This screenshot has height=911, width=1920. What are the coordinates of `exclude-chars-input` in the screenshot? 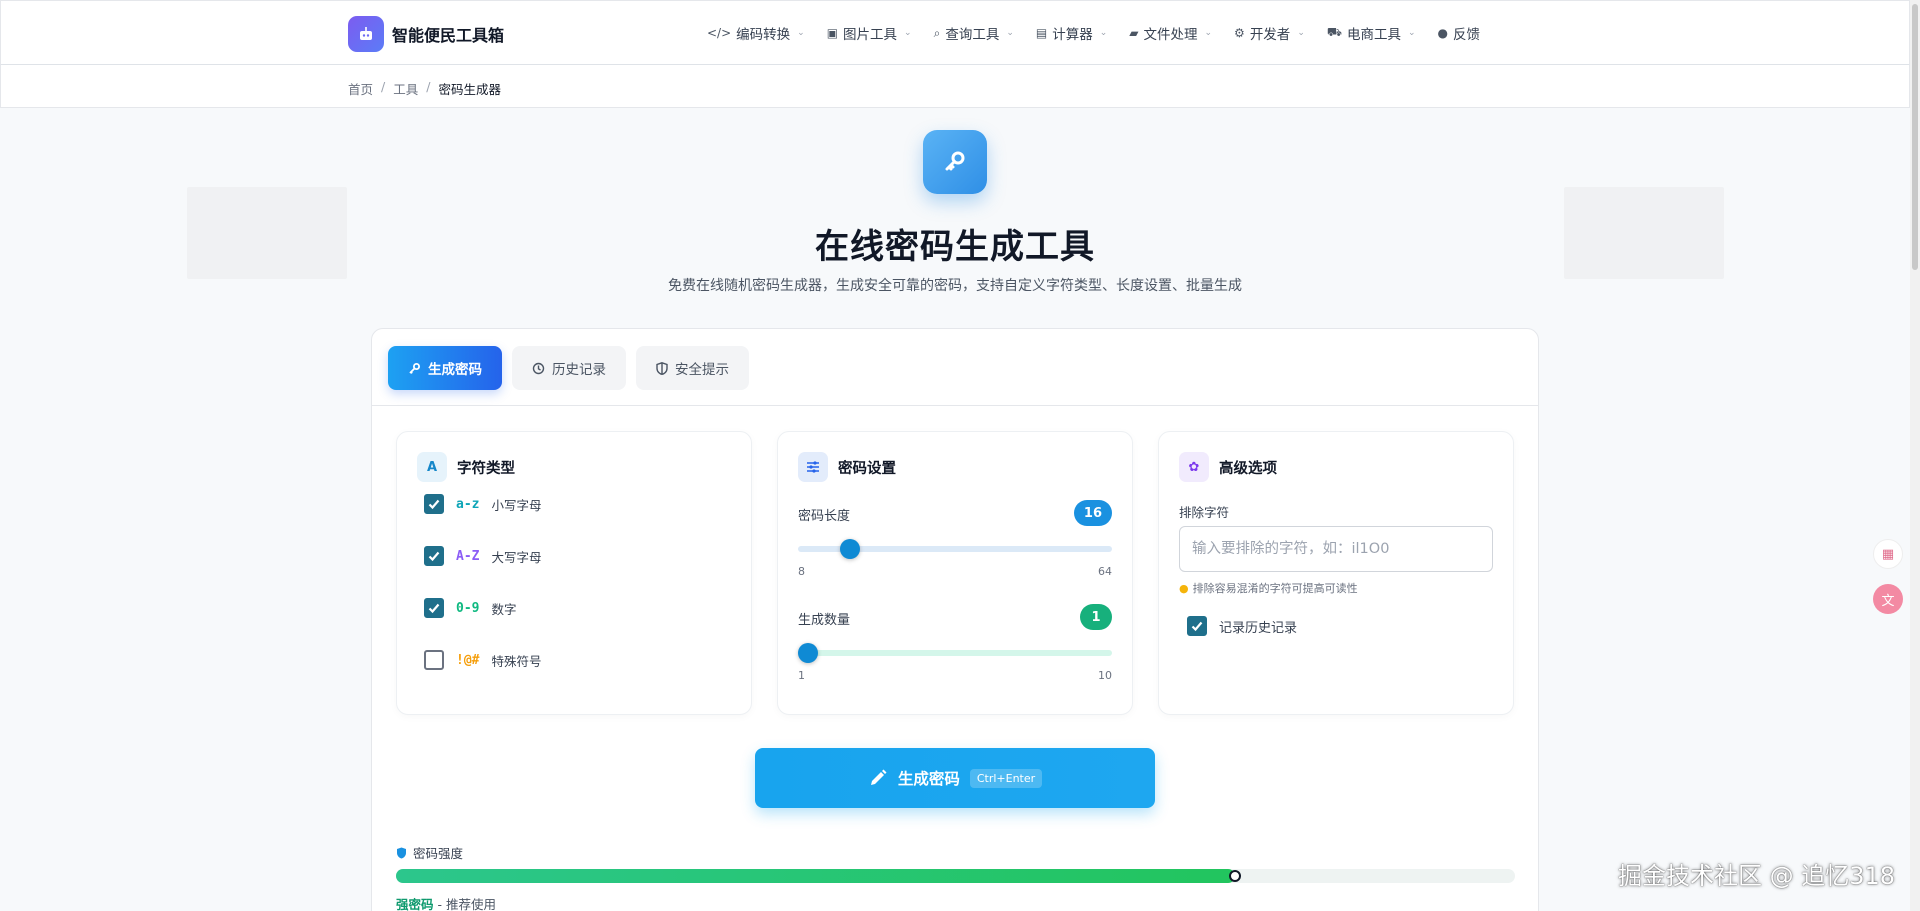 It's located at (1336, 549).